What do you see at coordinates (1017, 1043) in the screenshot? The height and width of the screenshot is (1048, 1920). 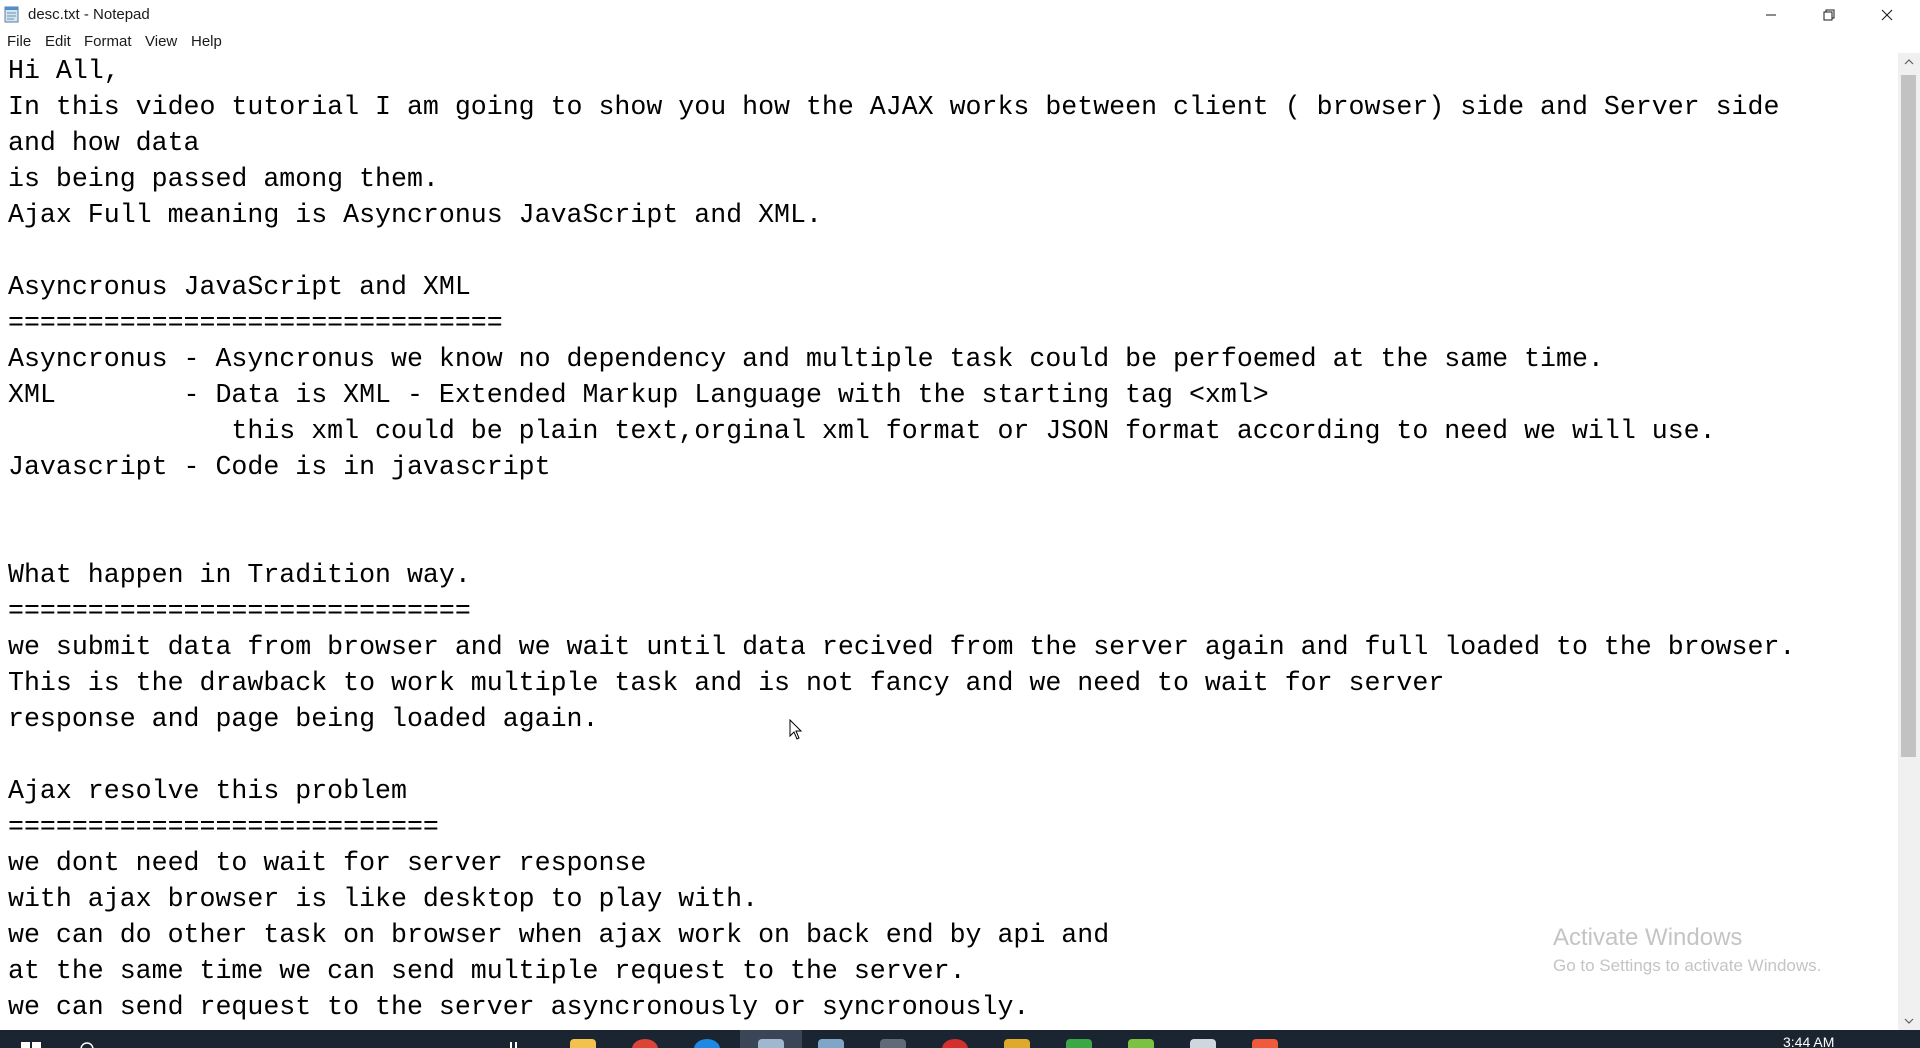 I see `folder-icon` at bounding box center [1017, 1043].